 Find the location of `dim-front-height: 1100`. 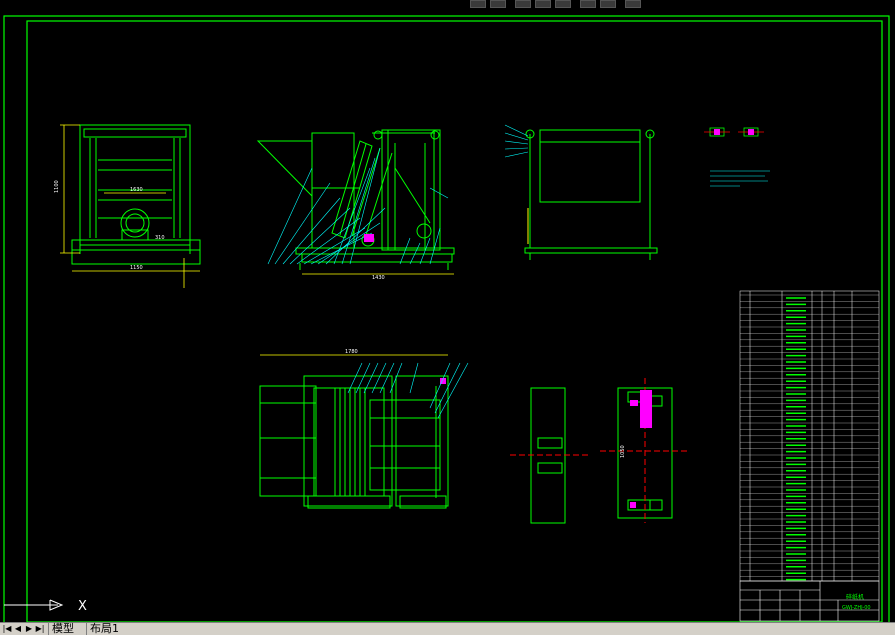

dim-front-height: 1100 is located at coordinates (57, 186).